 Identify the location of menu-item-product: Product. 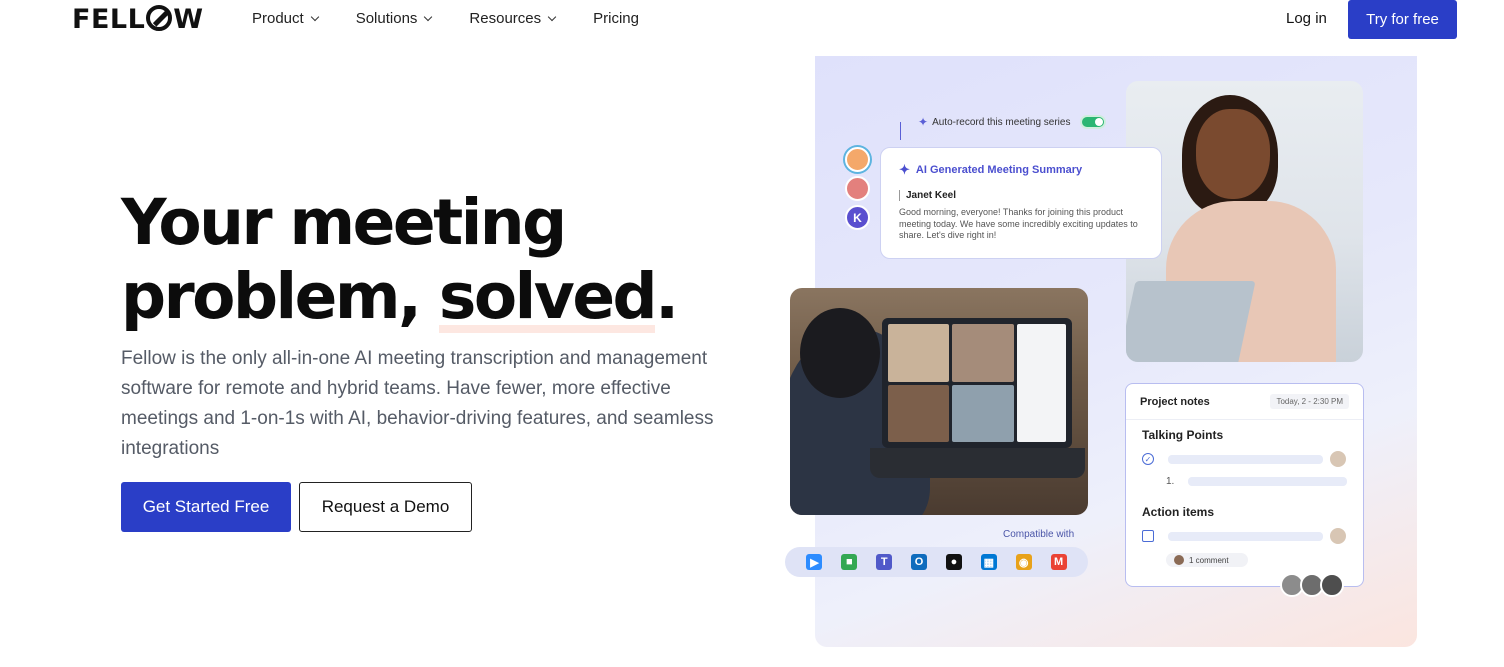
(285, 18).